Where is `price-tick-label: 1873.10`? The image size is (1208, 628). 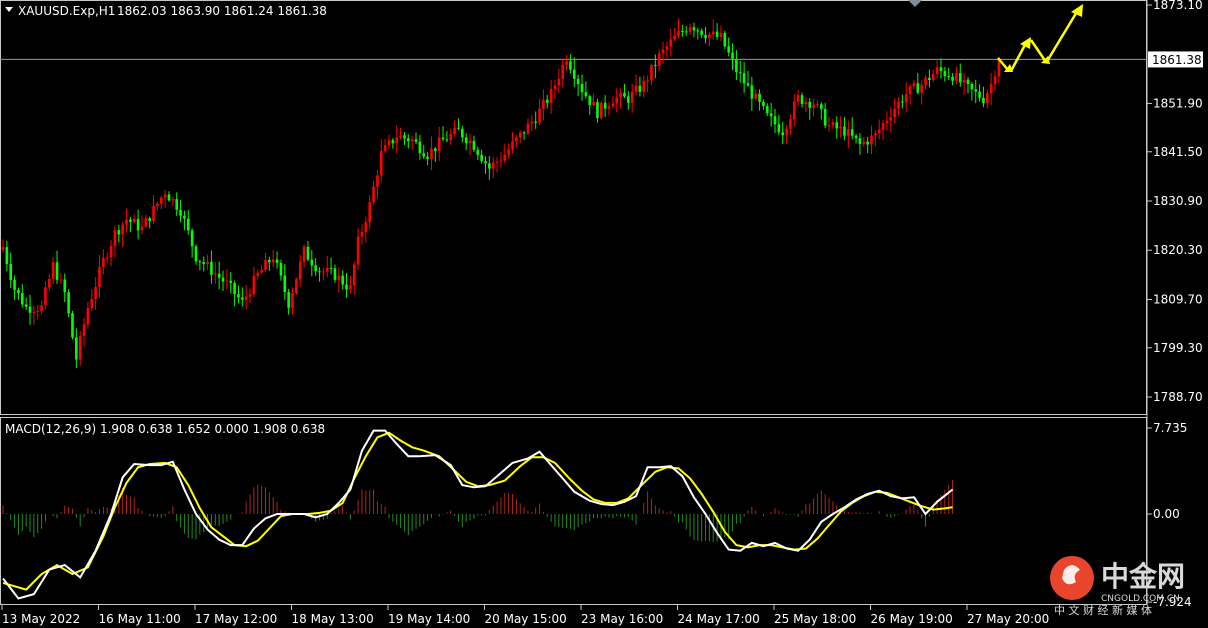 price-tick-label: 1873.10 is located at coordinates (1178, 6).